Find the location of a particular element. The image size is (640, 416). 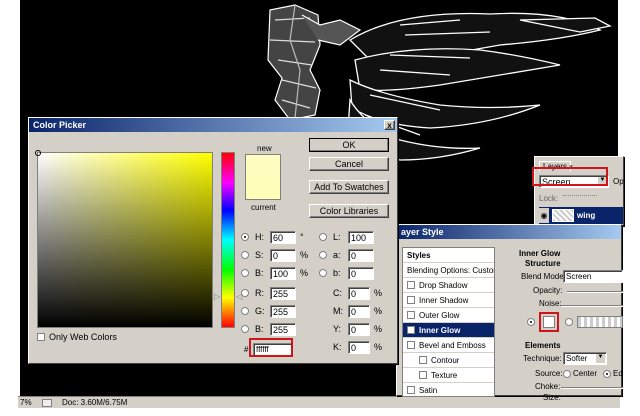

layer-row-wing: ◉ wing is located at coordinates (581, 215).